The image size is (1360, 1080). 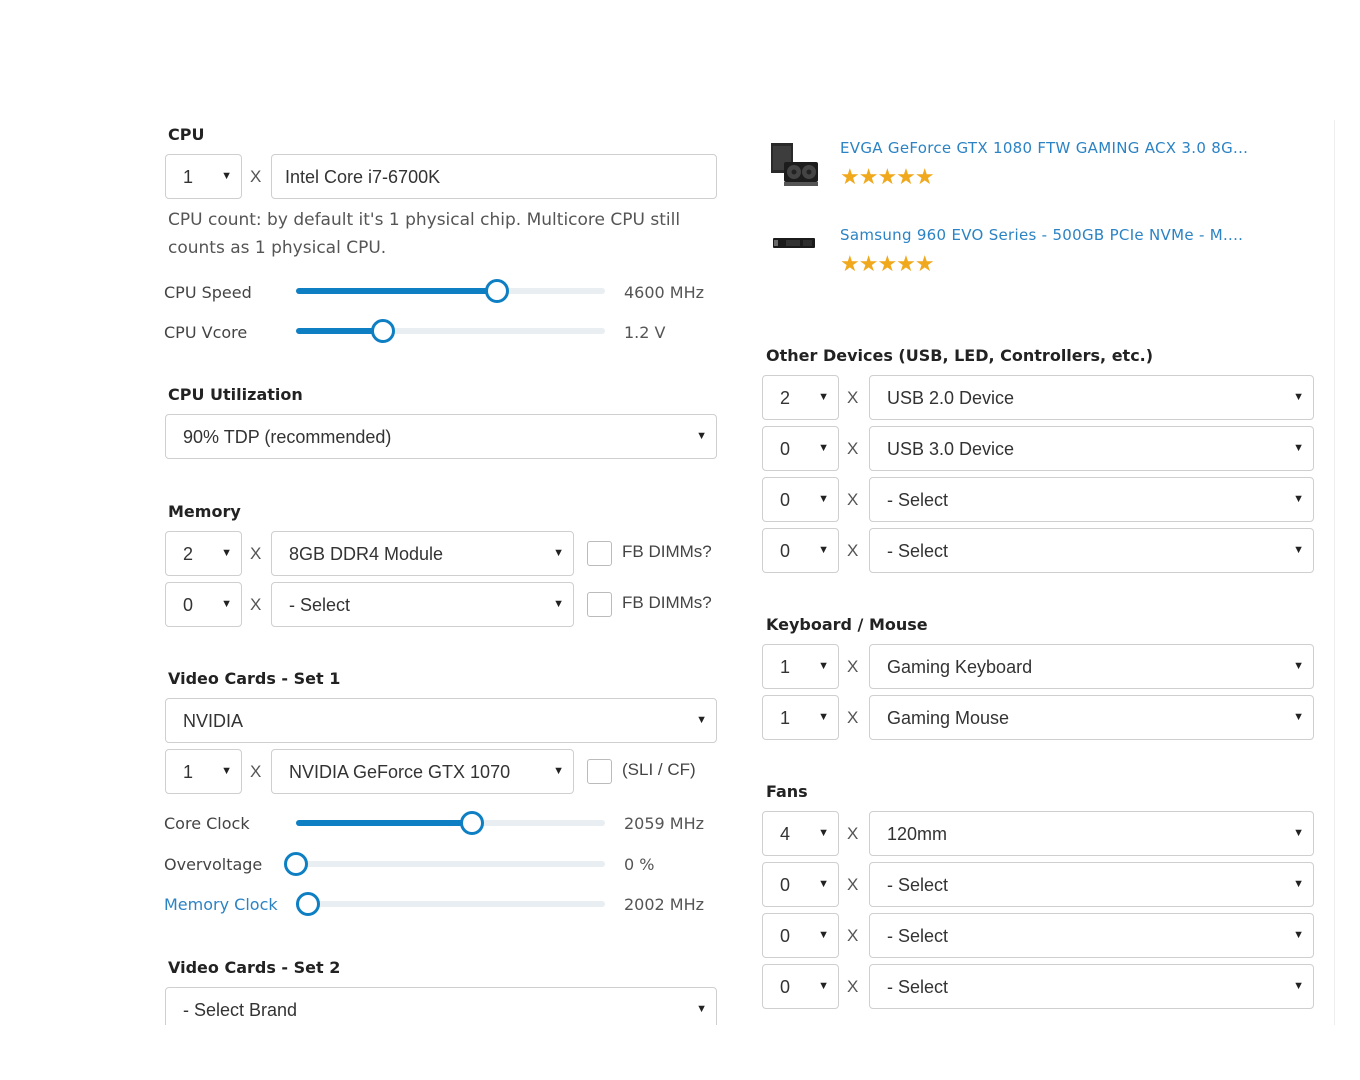 What do you see at coordinates (918, 500) in the screenshot?
I see `other-device-value: - Select` at bounding box center [918, 500].